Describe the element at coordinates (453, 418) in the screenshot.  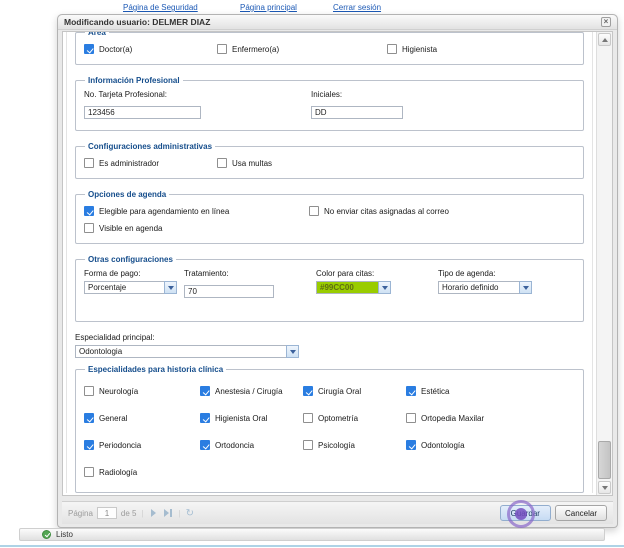
I see `checkbox-label: Ortopedia Maxilar` at that location.